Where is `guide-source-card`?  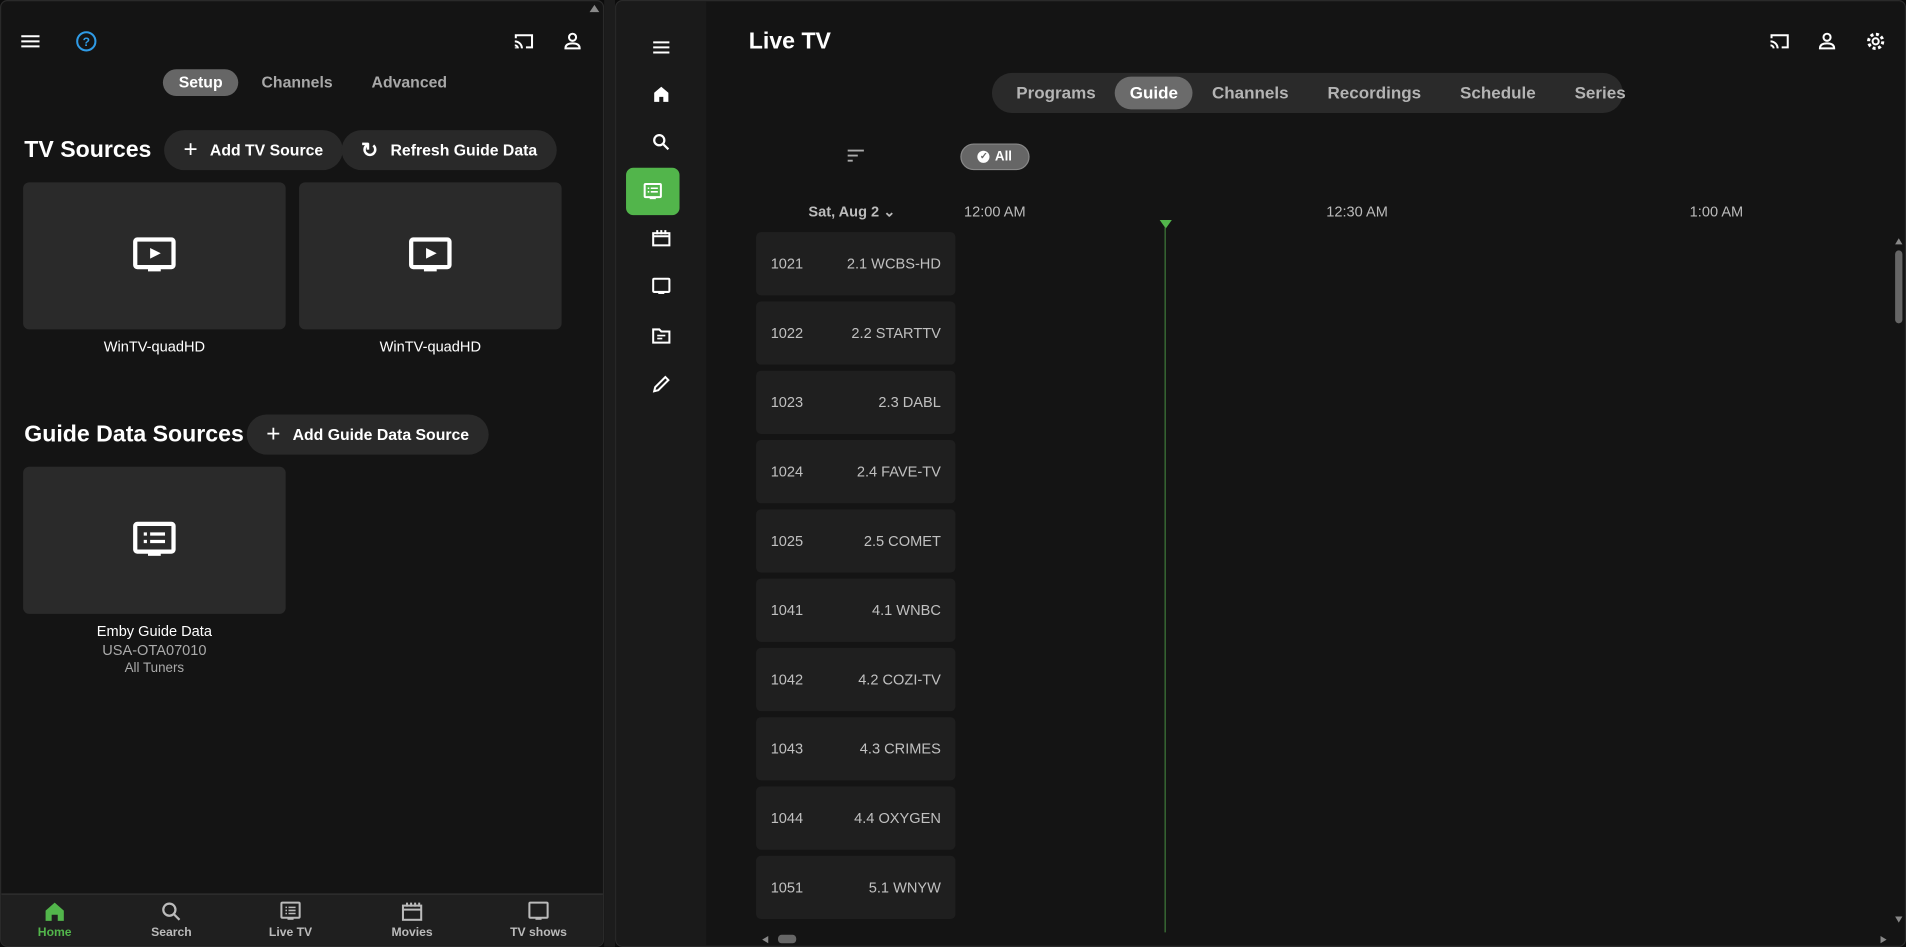
guide-source-card is located at coordinates (154, 540).